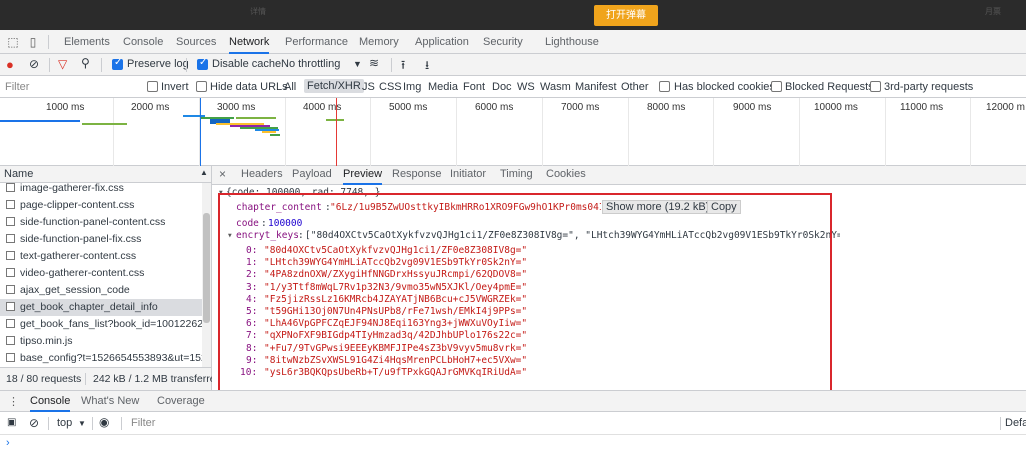 Image resolution: width=1026 pixels, height=452 pixels. I want to click on timeline-tick: 9000 ms, so click(752, 107).